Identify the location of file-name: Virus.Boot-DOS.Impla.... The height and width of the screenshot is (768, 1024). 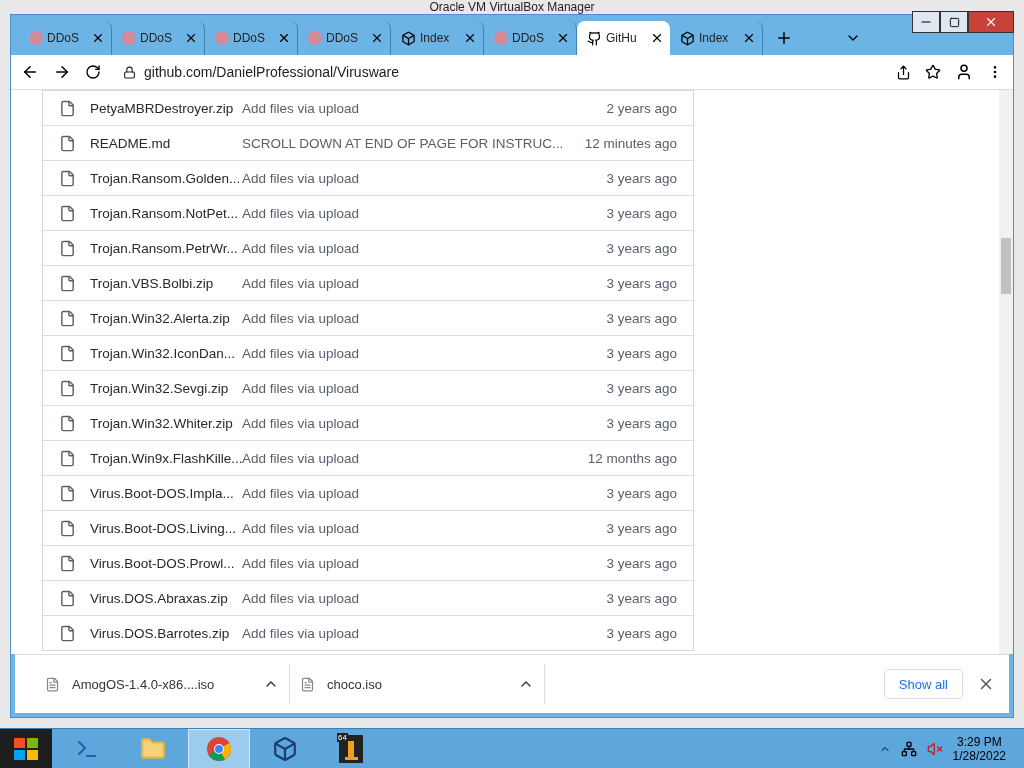
(166, 493).